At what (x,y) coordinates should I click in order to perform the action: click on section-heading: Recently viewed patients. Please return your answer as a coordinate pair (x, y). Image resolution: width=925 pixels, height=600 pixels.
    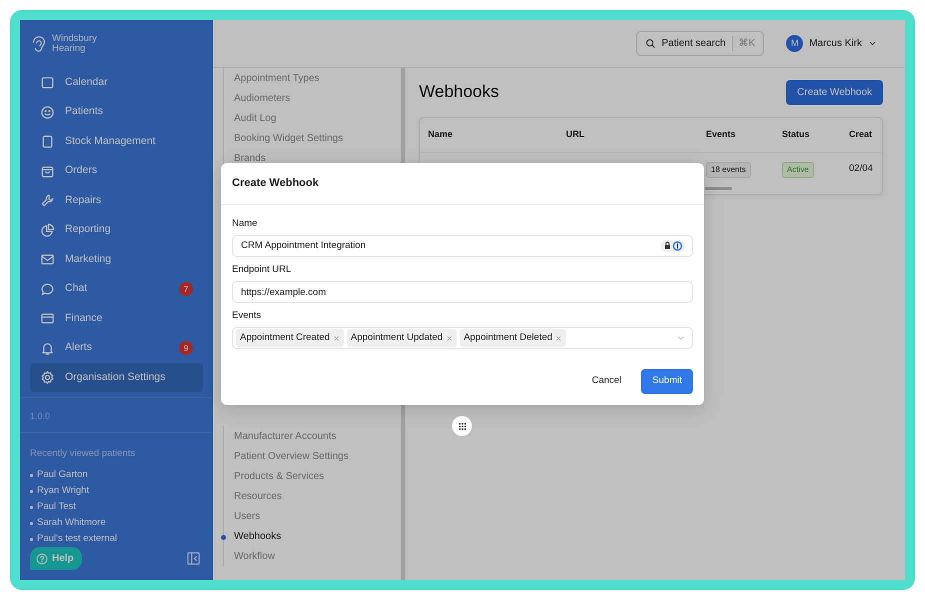
    Looking at the image, I should click on (82, 453).